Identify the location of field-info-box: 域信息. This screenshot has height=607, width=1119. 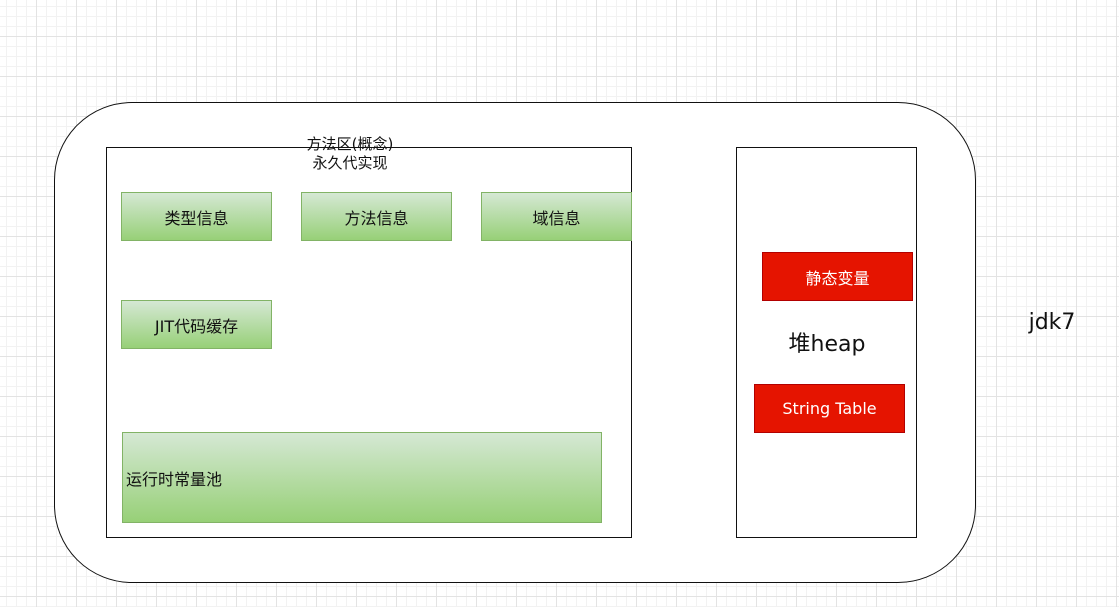
(556, 216).